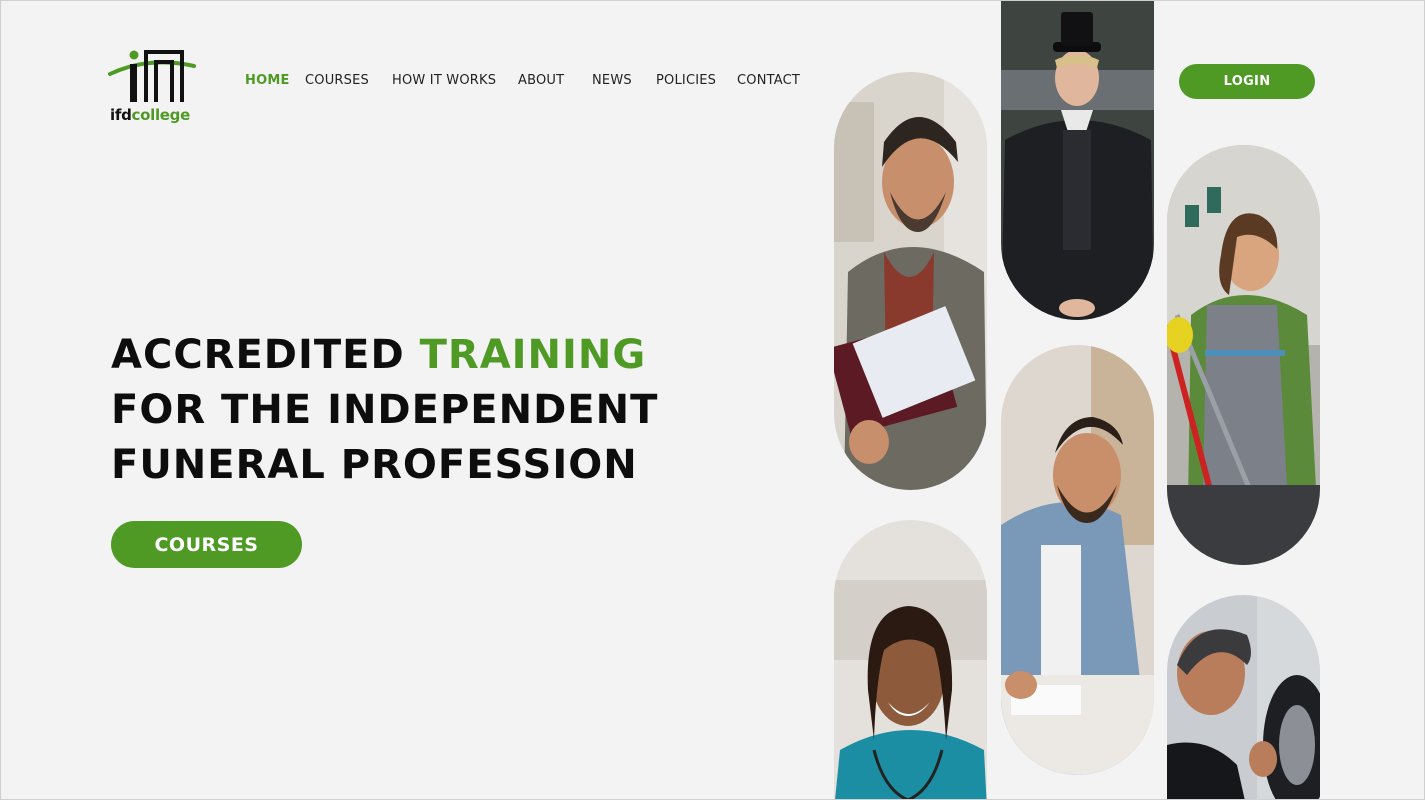 The width and height of the screenshot is (1425, 800). Describe the element at coordinates (1247, 81) in the screenshot. I see `login-button: LOGIN` at that location.